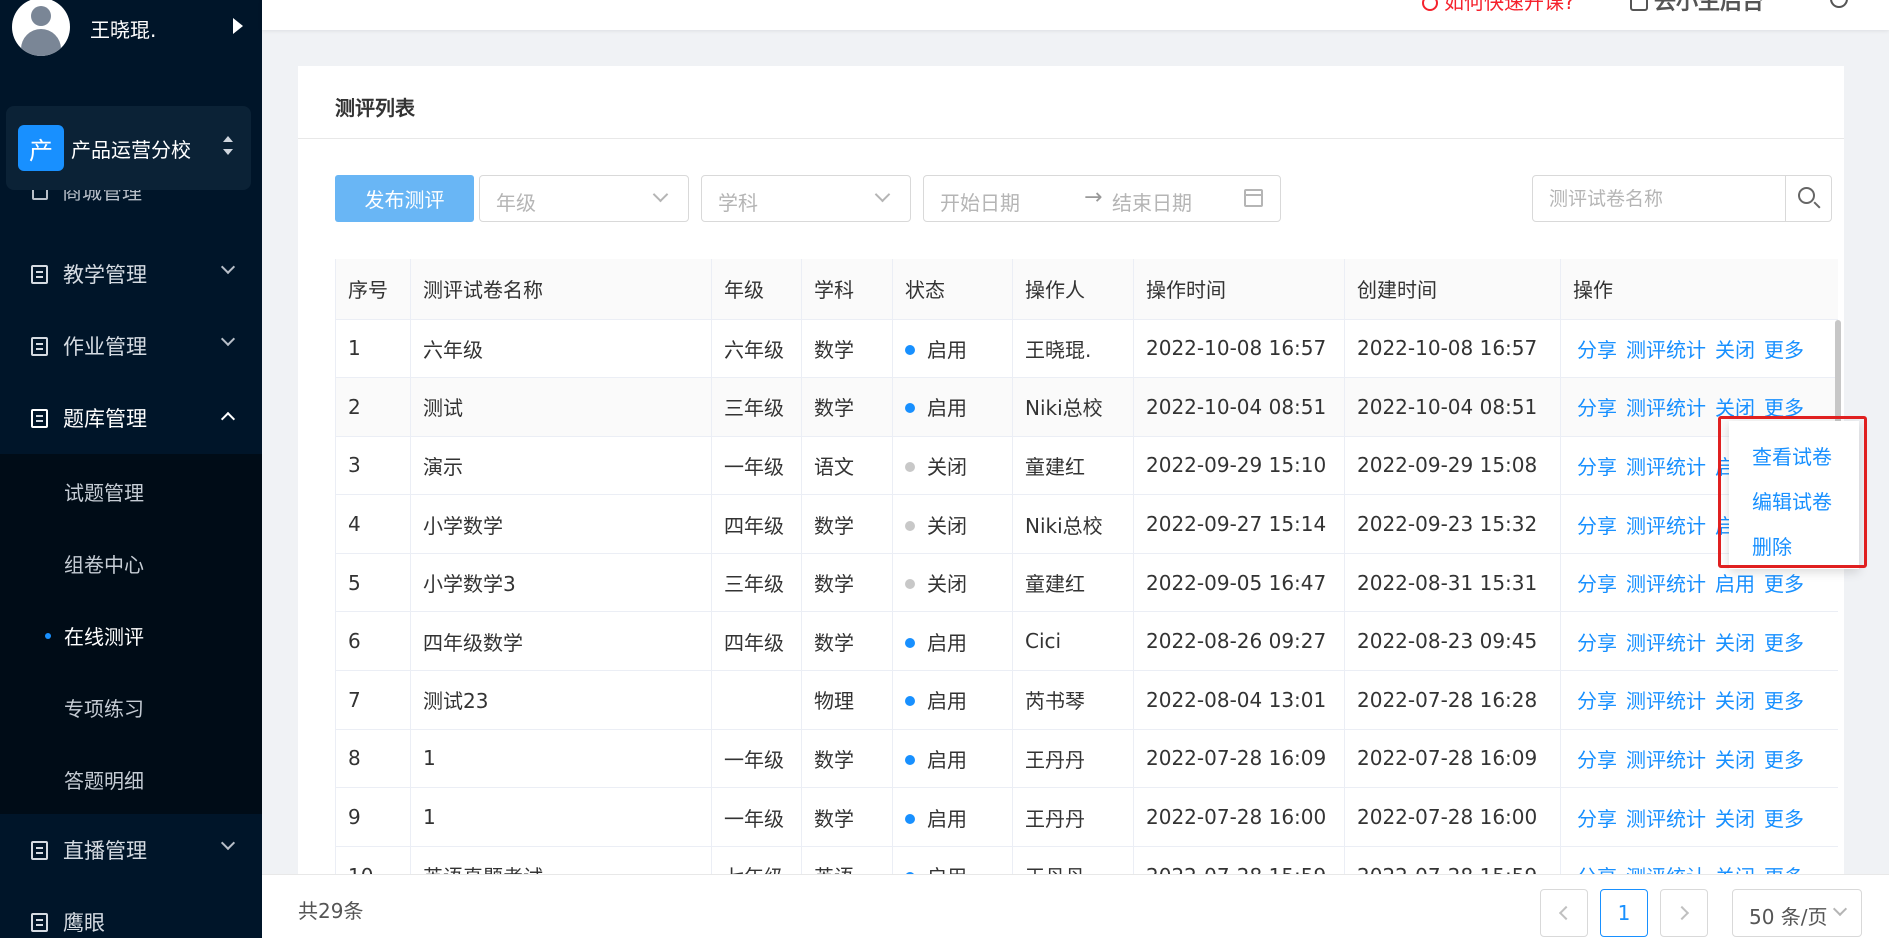  Describe the element at coordinates (373, 759) in the screenshot. I see `row-index: 8` at that location.